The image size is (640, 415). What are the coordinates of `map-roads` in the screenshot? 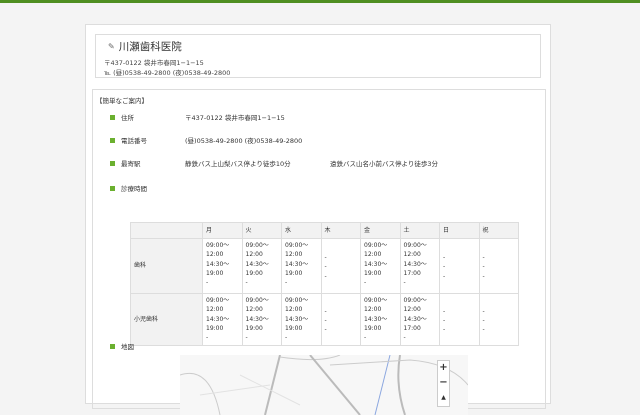 It's located at (324, 385).